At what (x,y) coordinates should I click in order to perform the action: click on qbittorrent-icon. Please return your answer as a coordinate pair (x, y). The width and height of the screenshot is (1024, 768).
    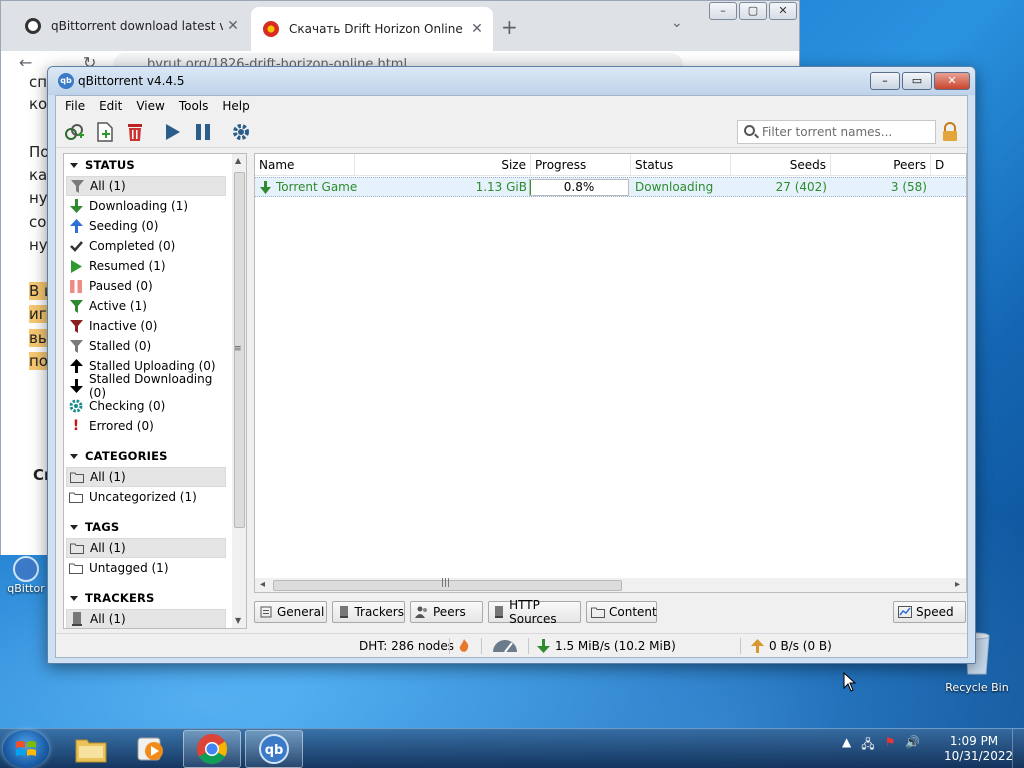
    Looking at the image, I should click on (26, 569).